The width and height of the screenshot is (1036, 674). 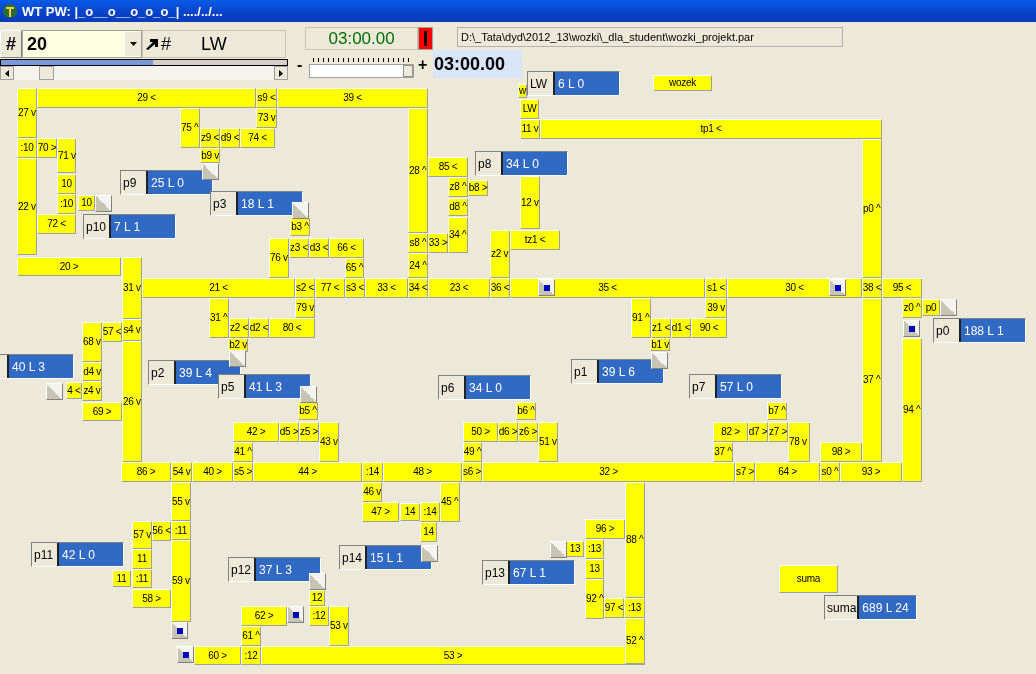 What do you see at coordinates (372, 472) in the screenshot?
I see `track-segment: :14` at bounding box center [372, 472].